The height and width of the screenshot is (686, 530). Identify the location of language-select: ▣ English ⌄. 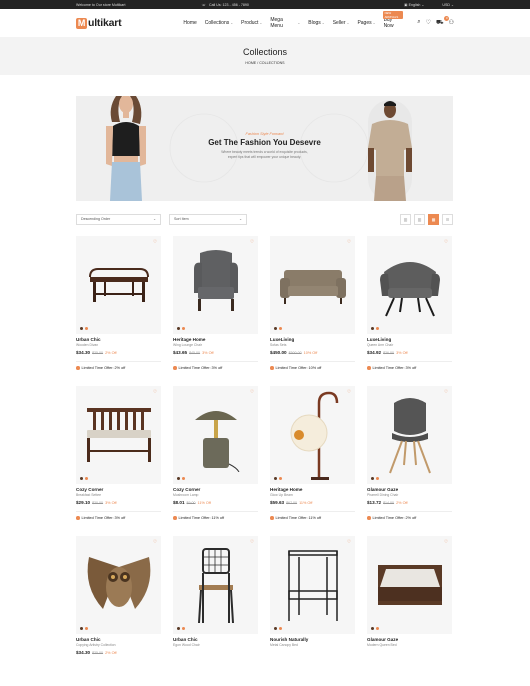
(414, 5).